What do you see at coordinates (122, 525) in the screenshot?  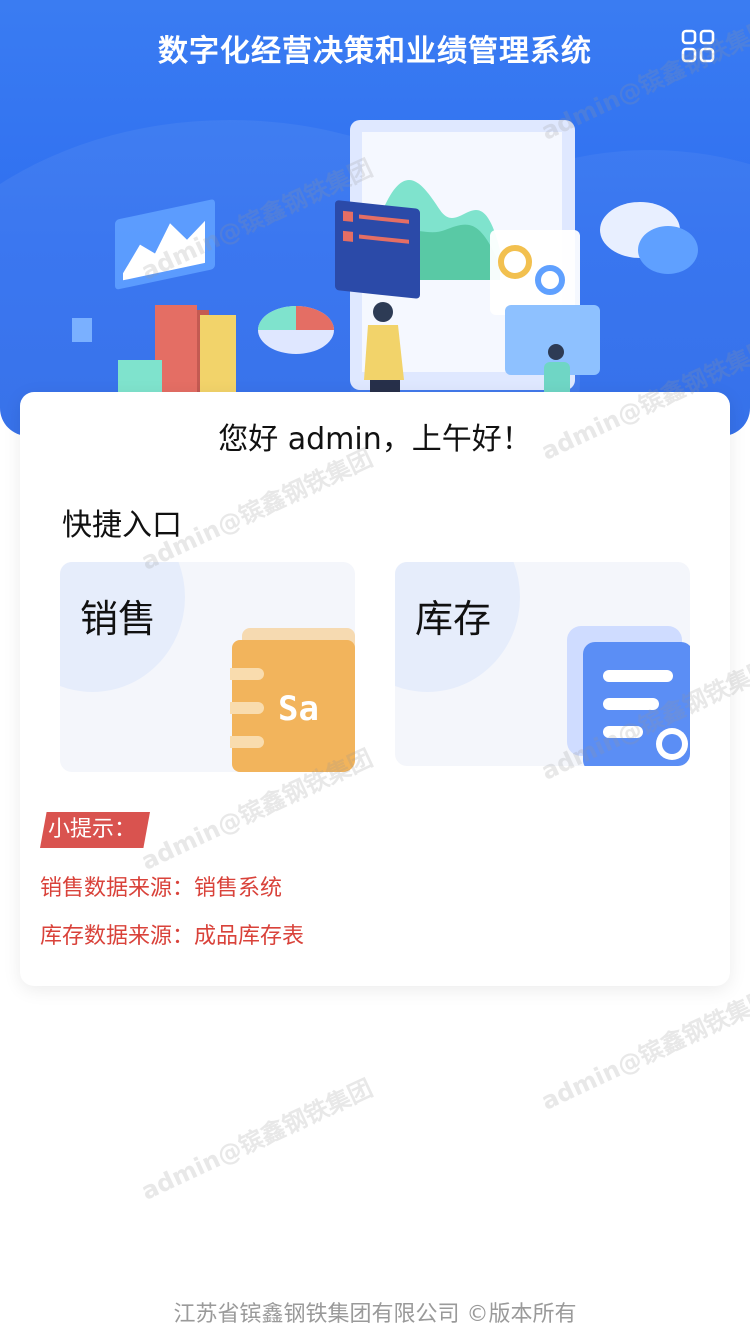 I see `quick-entry-title: 快捷入口` at bounding box center [122, 525].